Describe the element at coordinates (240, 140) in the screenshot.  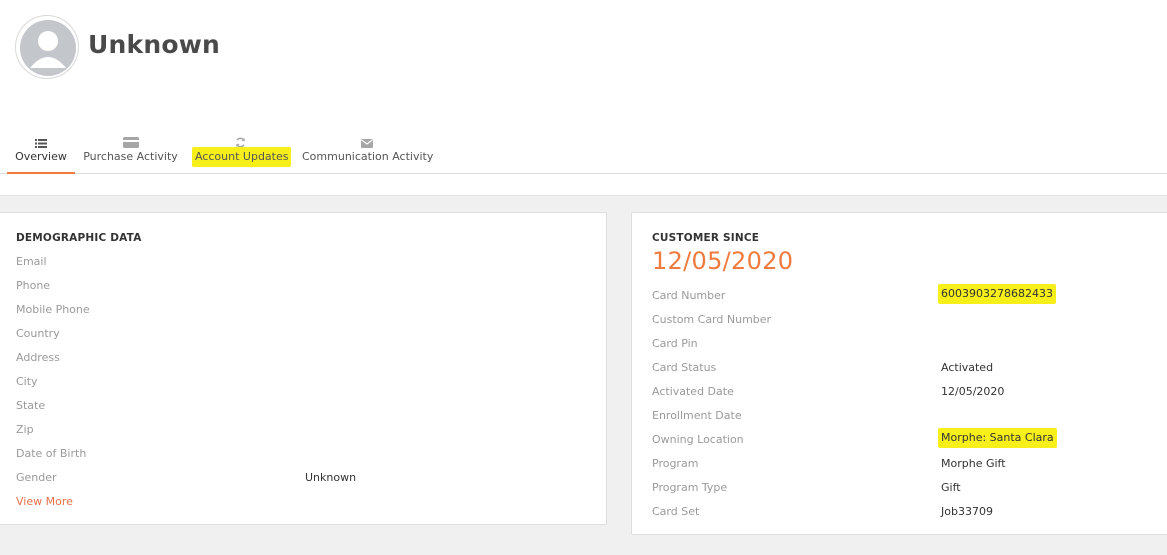
I see `refresh-icon` at that location.